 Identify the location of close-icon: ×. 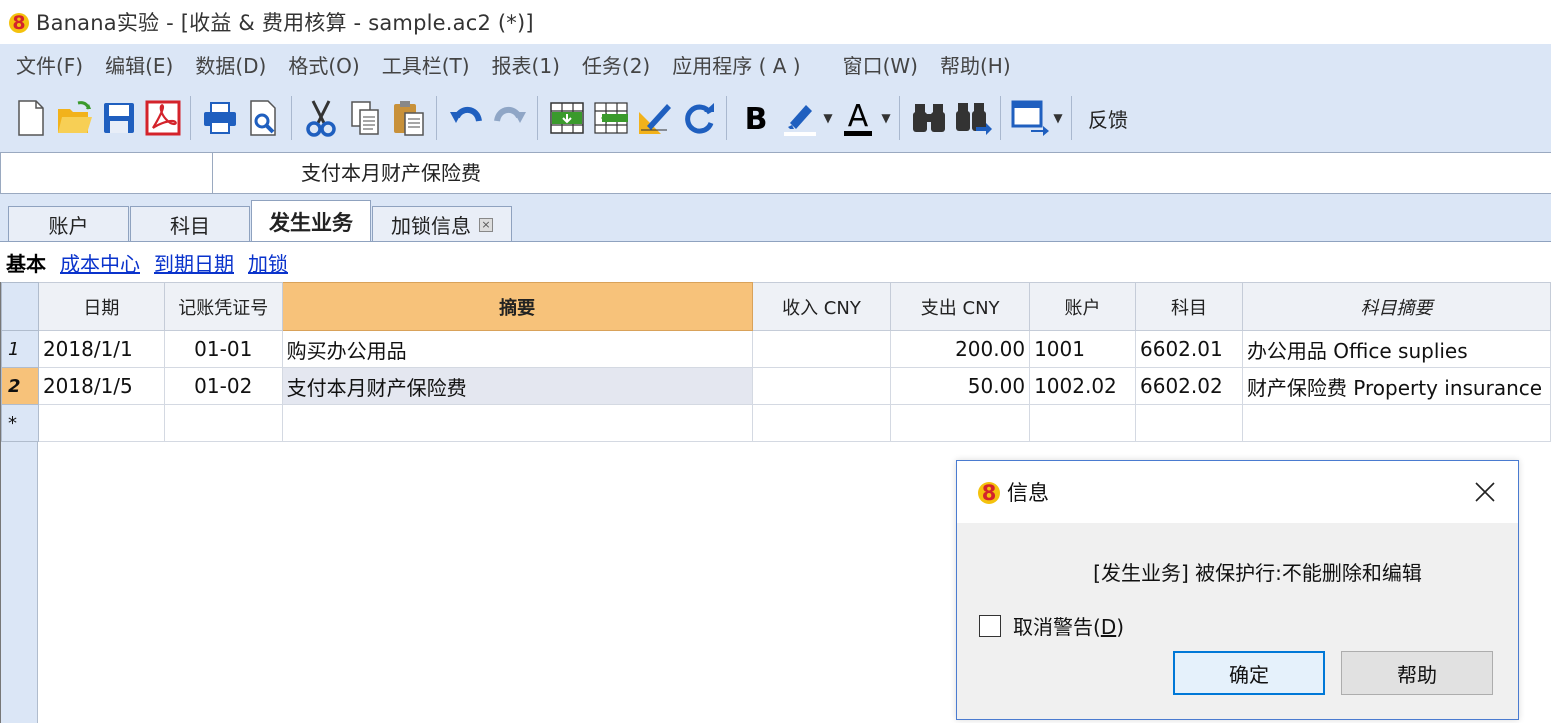
(486, 224).